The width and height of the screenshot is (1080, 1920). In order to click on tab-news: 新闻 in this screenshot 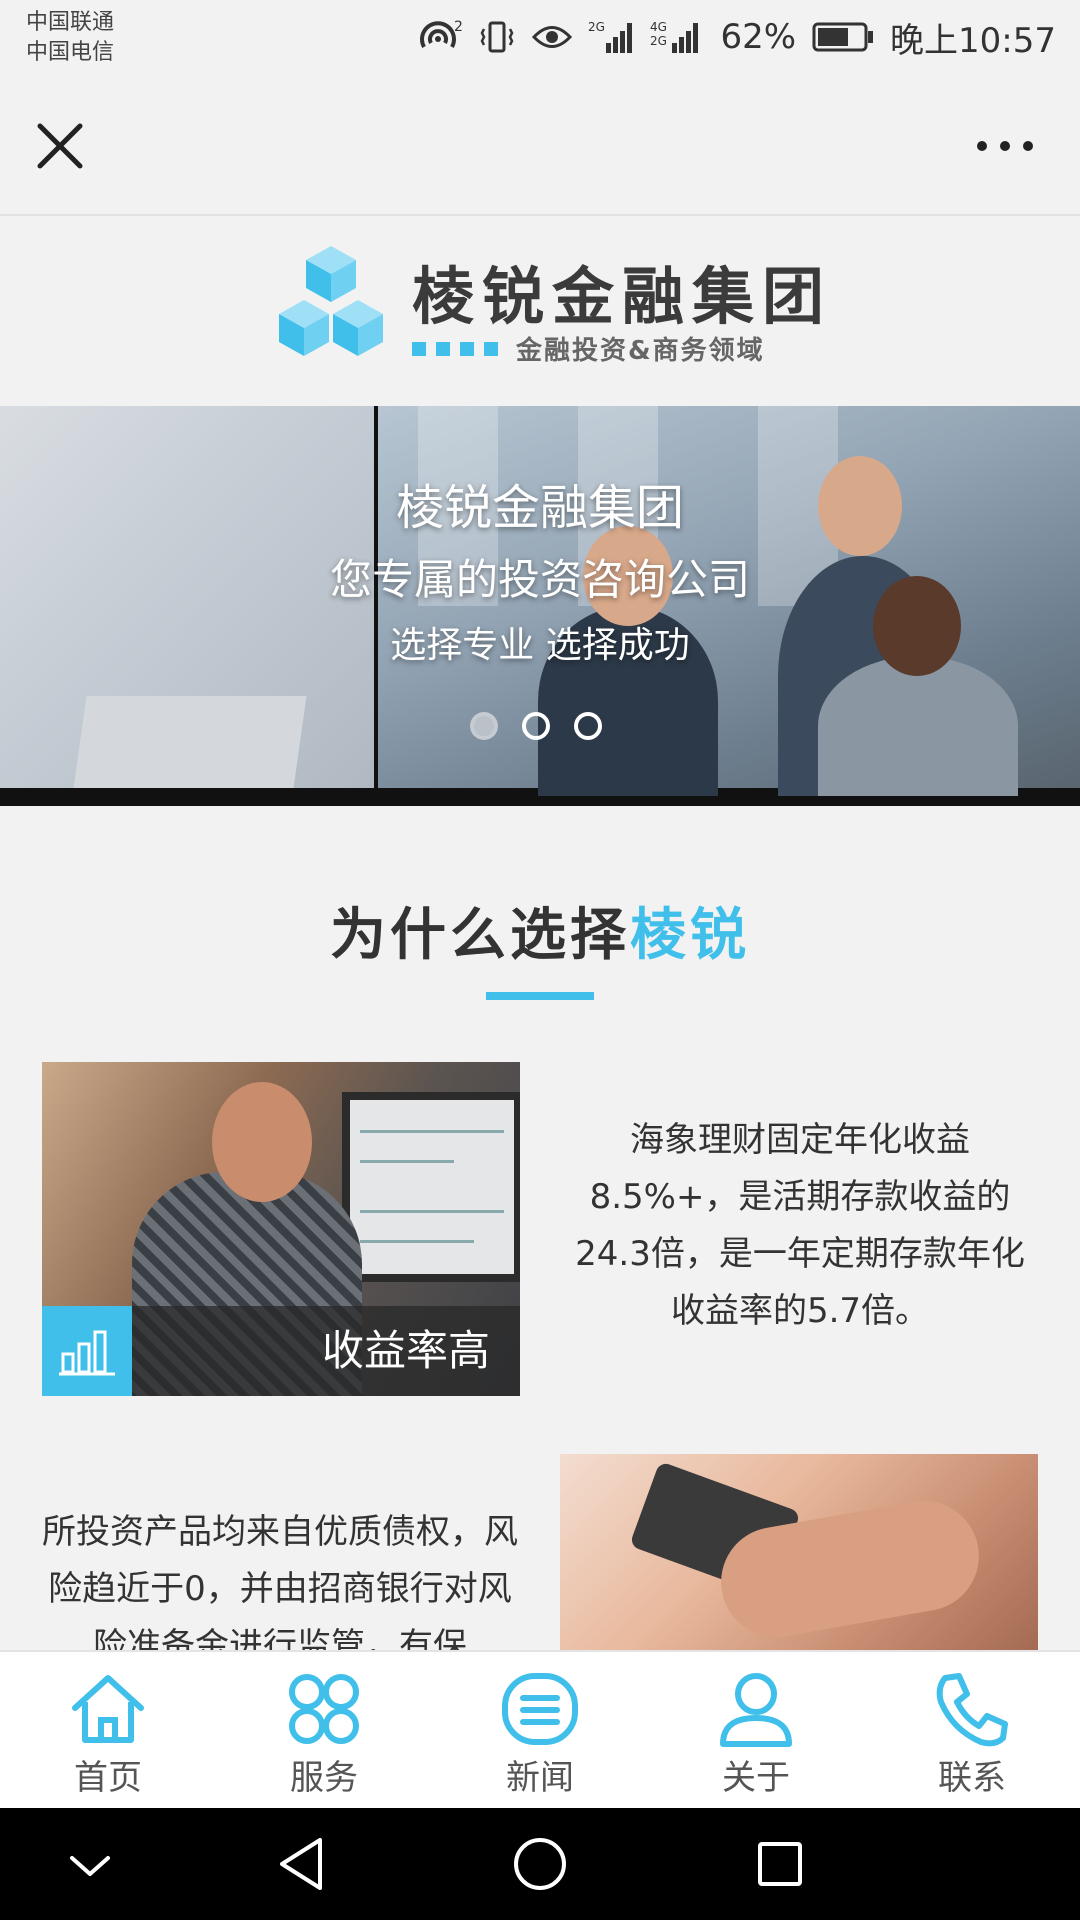, I will do `click(540, 1730)`.